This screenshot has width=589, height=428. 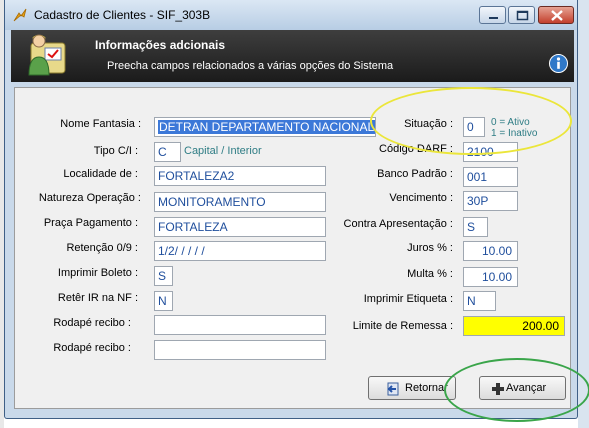 I want to click on retencao-input: 1/2/ / / / /, so click(x=240, y=251).